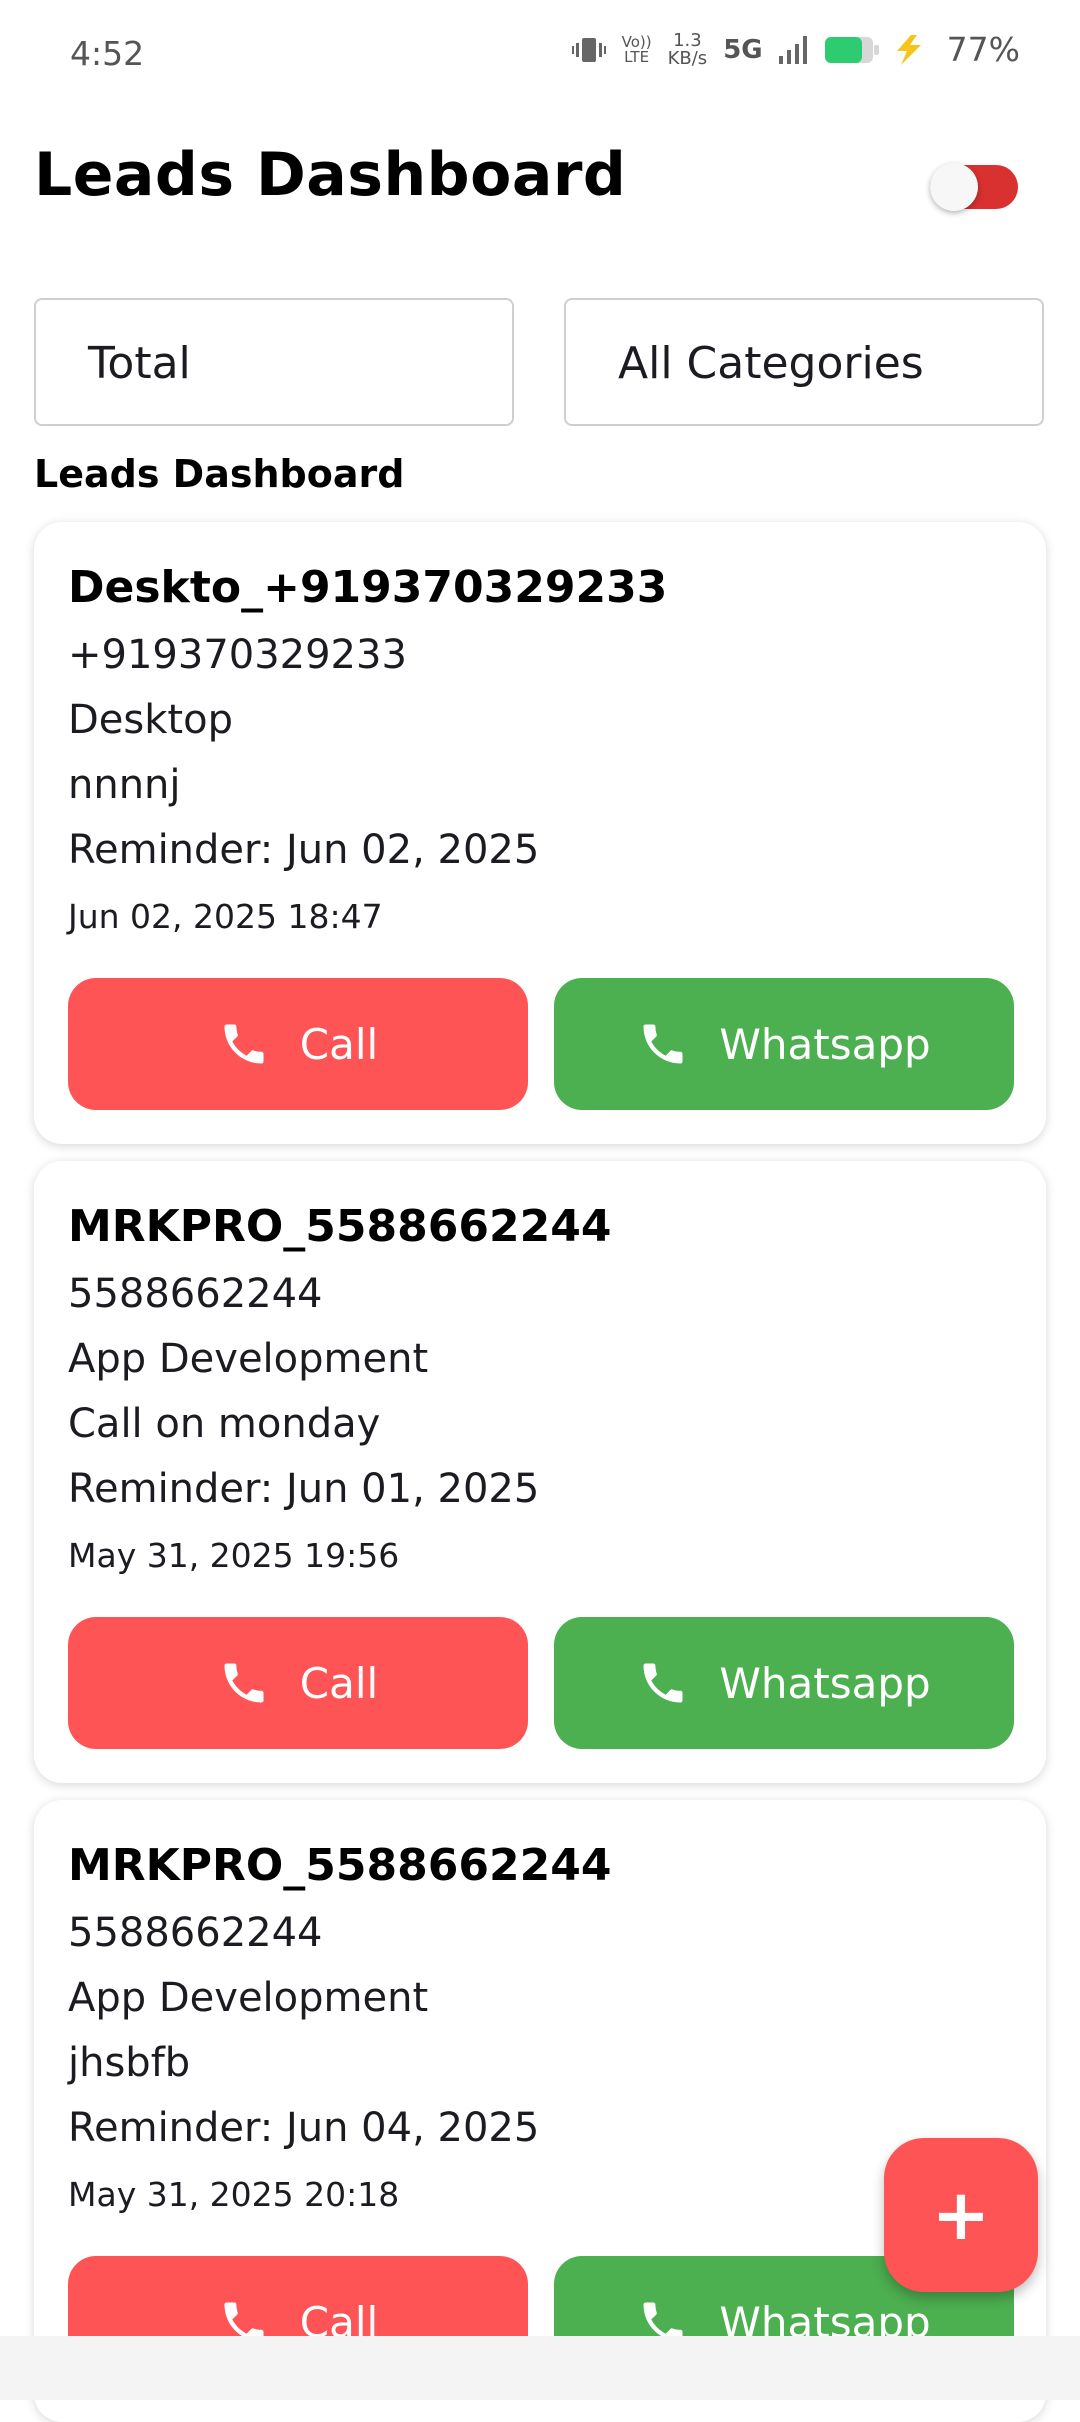  What do you see at coordinates (908, 49) in the screenshot?
I see `charging-icon` at bounding box center [908, 49].